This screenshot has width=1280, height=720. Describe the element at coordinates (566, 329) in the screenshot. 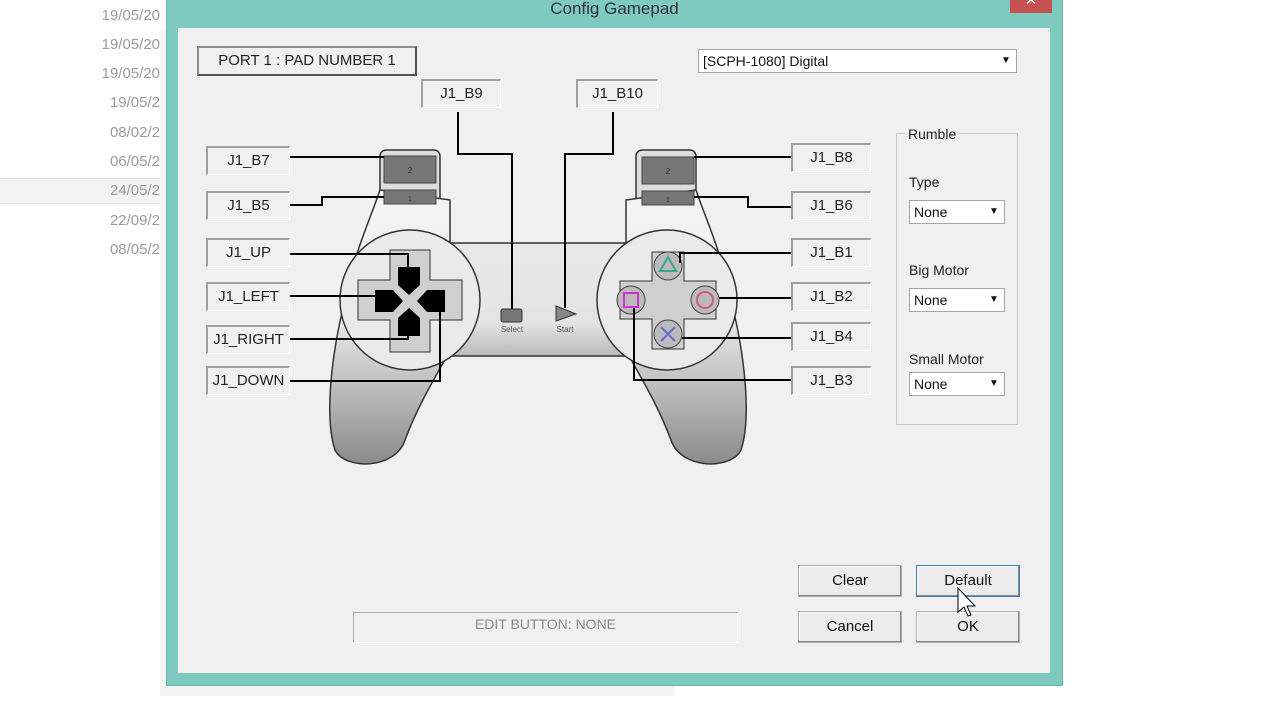

I see `start-art-label: Start` at that location.